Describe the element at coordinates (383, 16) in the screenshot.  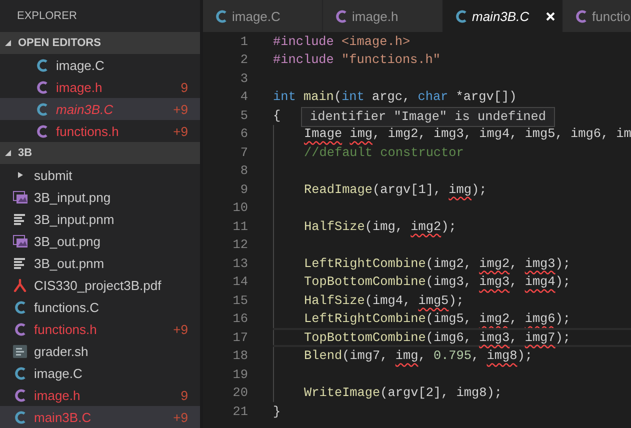
I see `editor-tab: image.h` at that location.